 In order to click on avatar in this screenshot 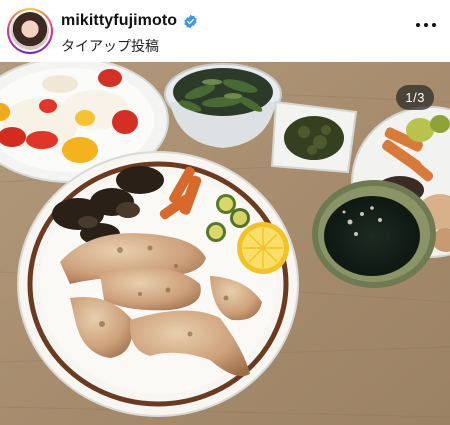, I will do `click(30, 31)`.